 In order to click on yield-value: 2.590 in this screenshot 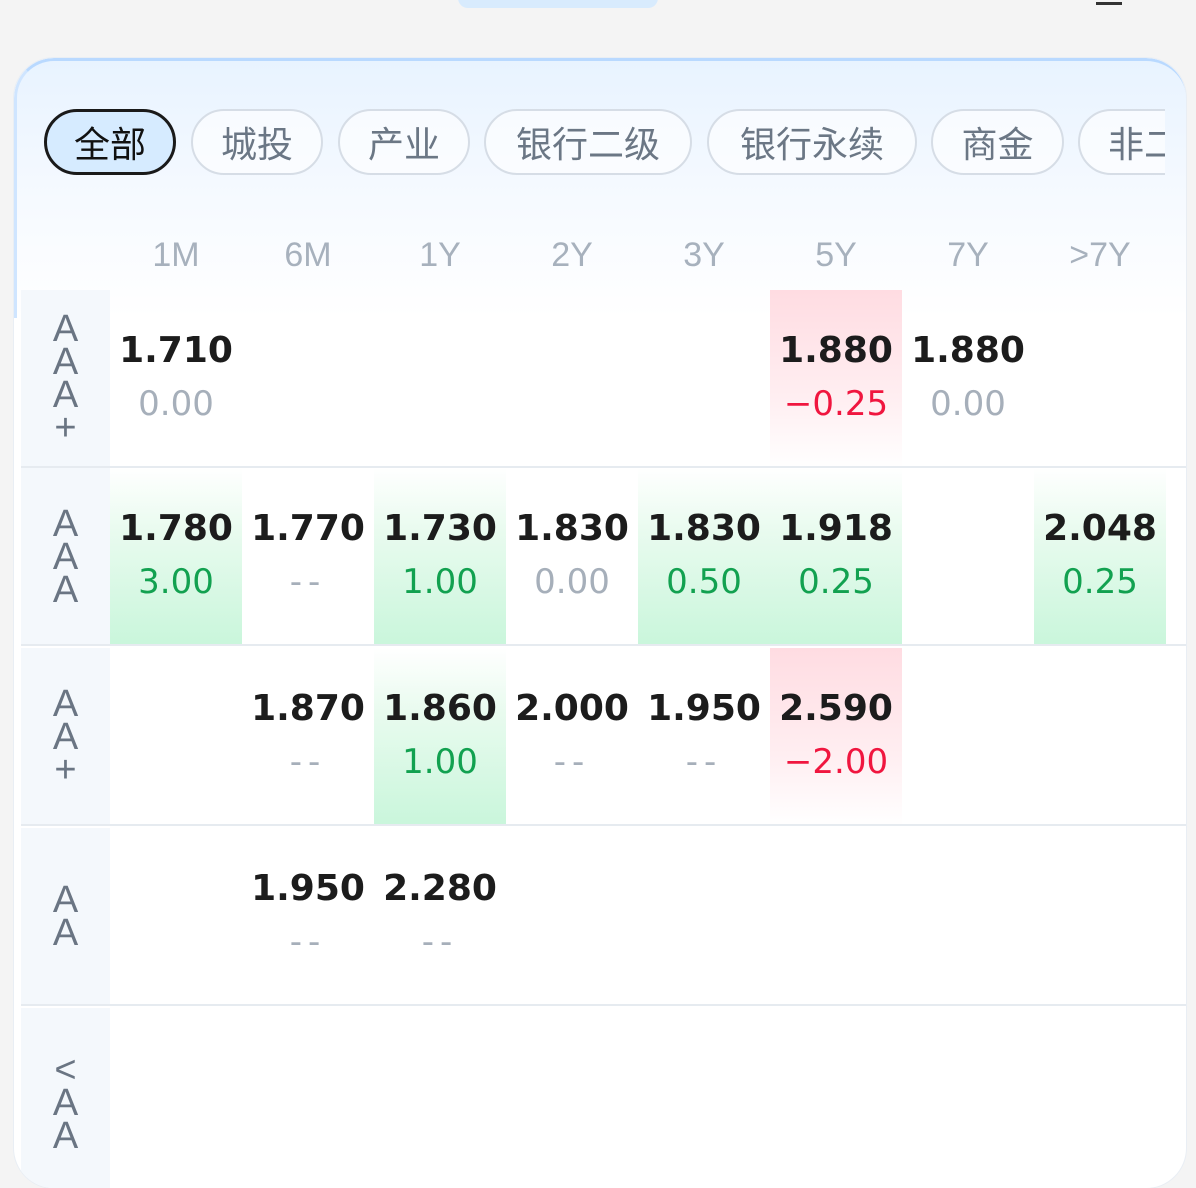, I will do `click(836, 708)`.